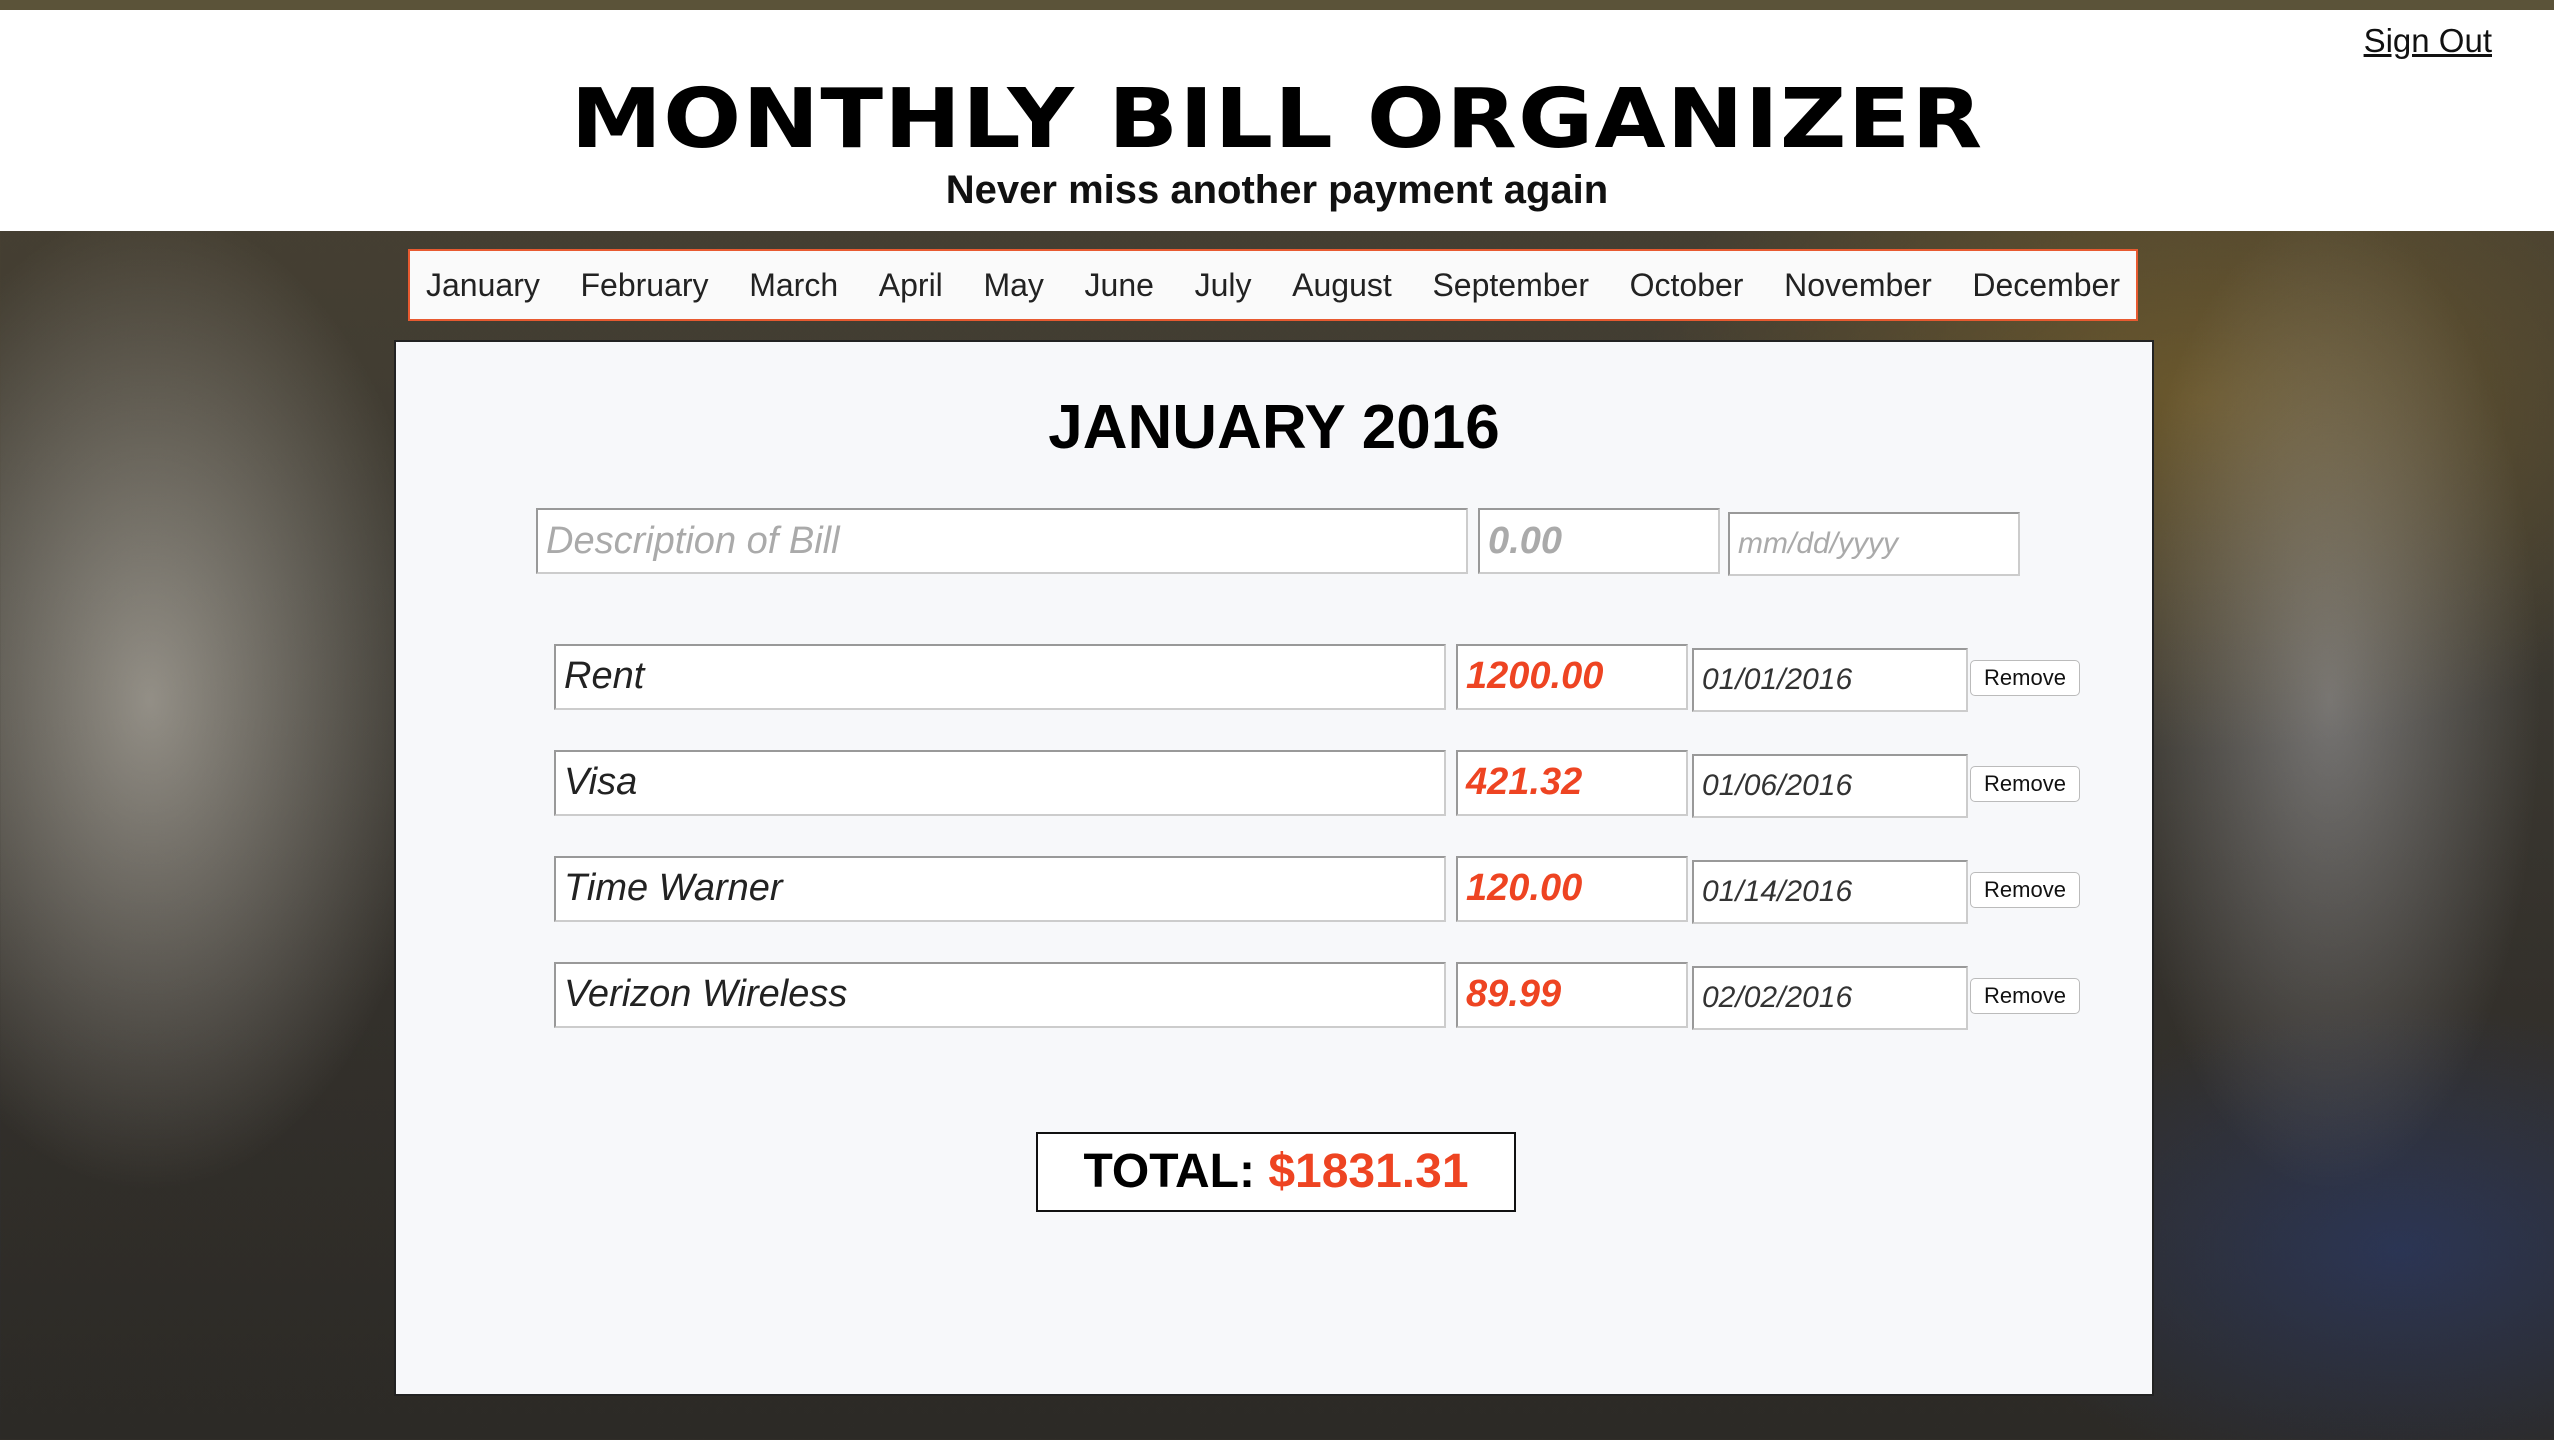 The width and height of the screenshot is (2554, 1440). I want to click on app-title: MONTHLY BILL ORGANIZER, so click(1277, 119).